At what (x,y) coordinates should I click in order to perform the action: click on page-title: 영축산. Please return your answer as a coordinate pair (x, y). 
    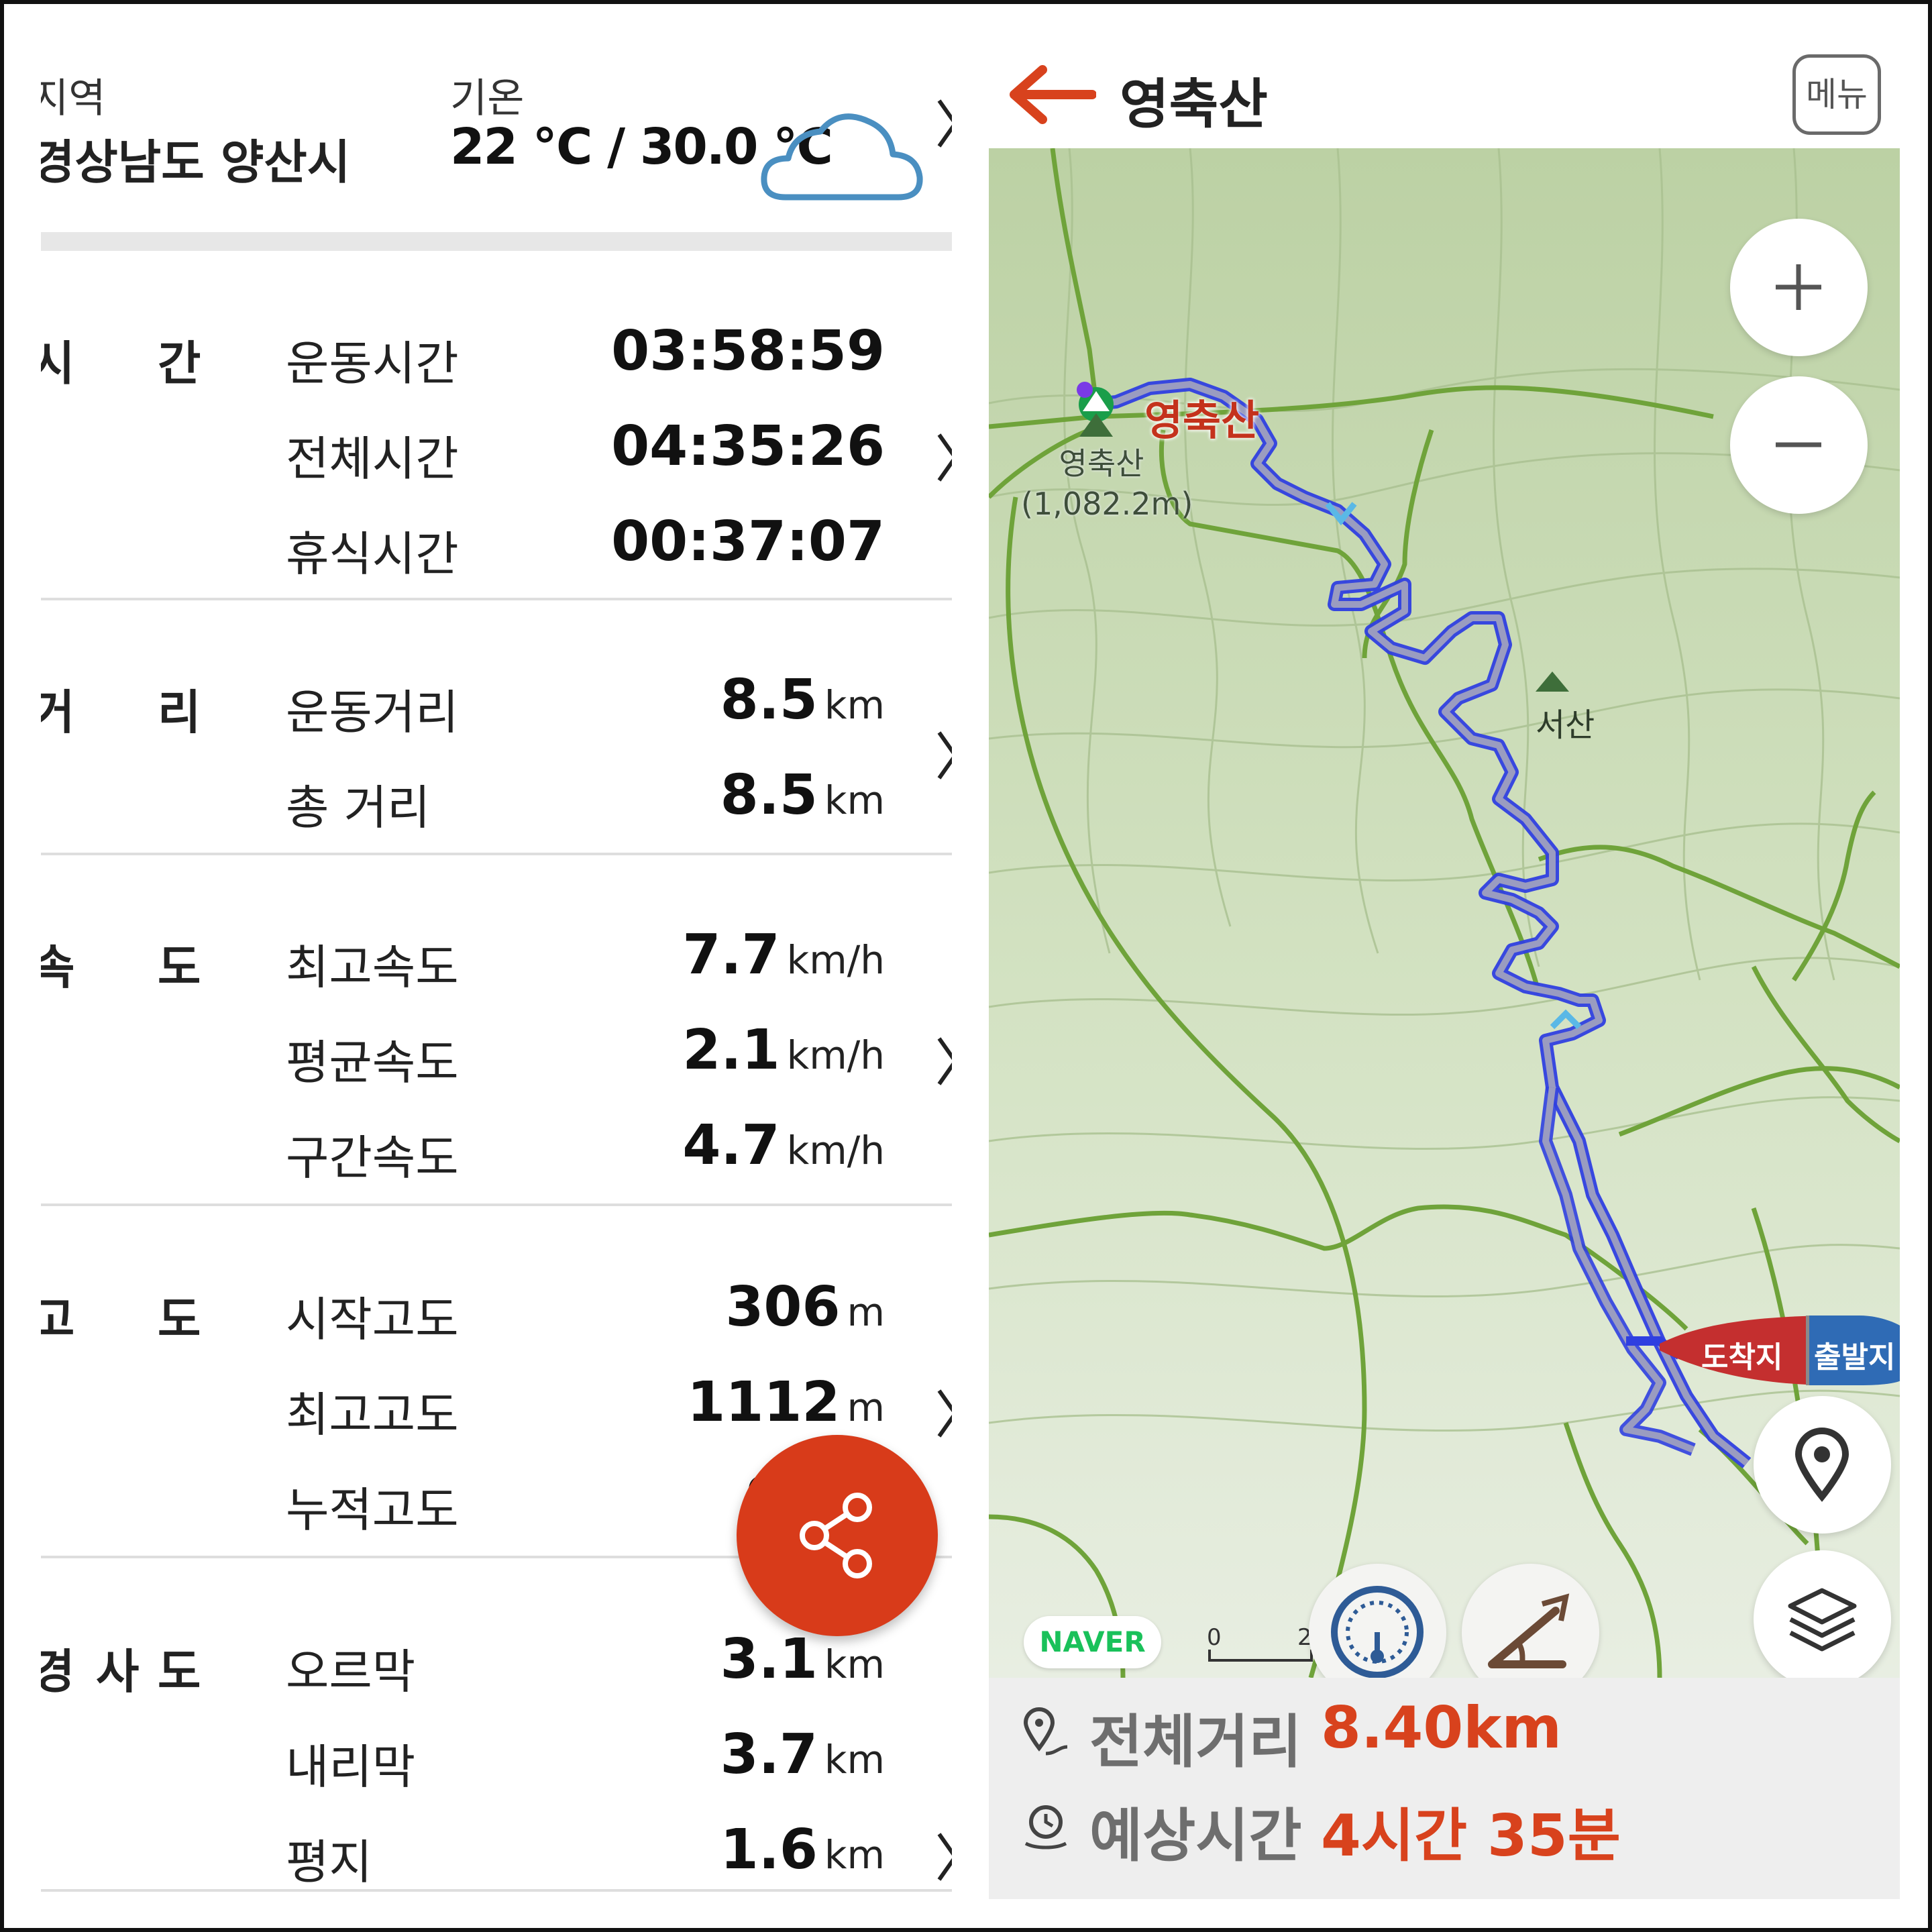
    Looking at the image, I should click on (1194, 104).